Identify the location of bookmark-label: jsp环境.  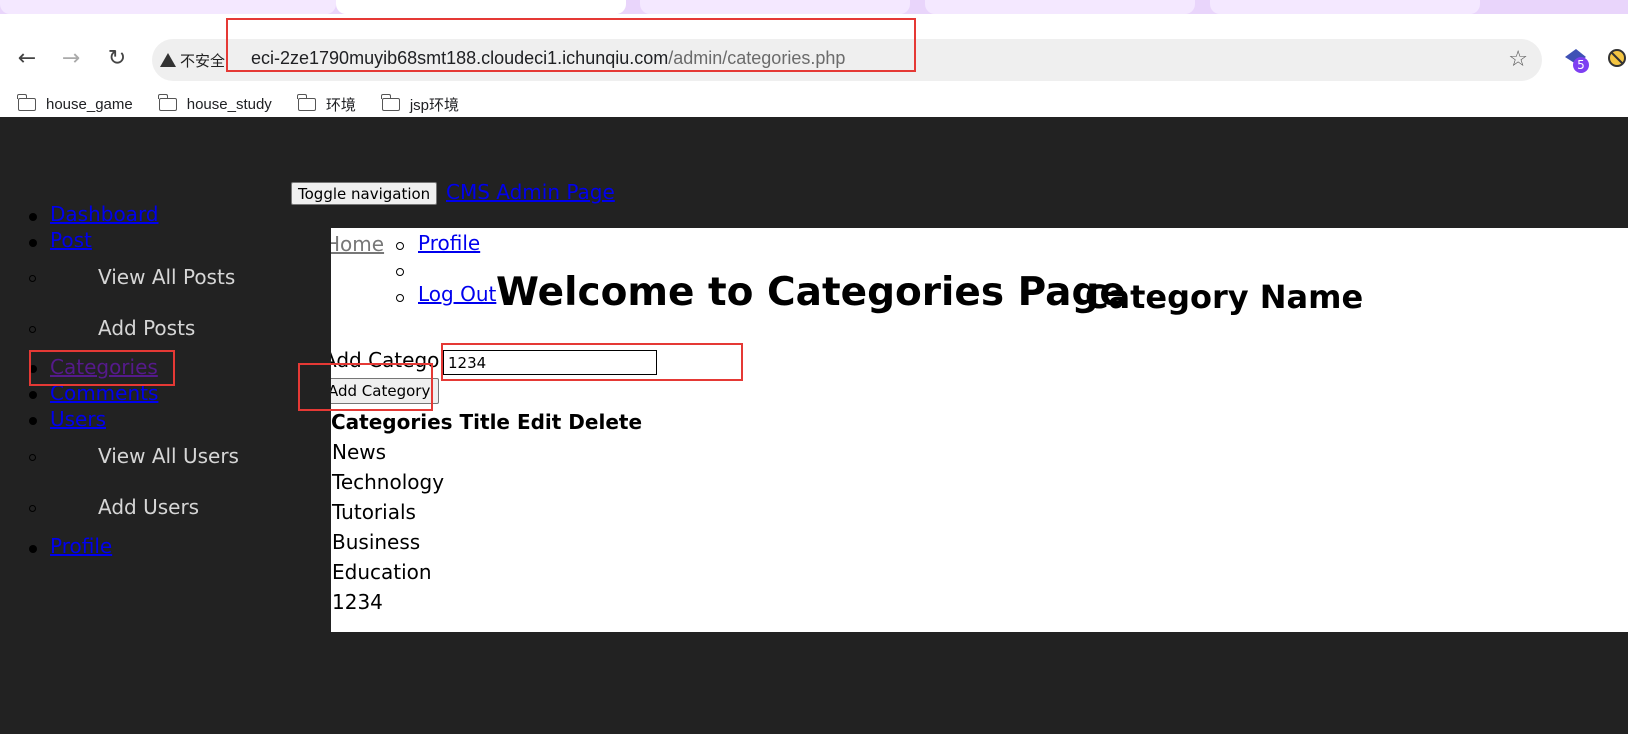
(434, 105).